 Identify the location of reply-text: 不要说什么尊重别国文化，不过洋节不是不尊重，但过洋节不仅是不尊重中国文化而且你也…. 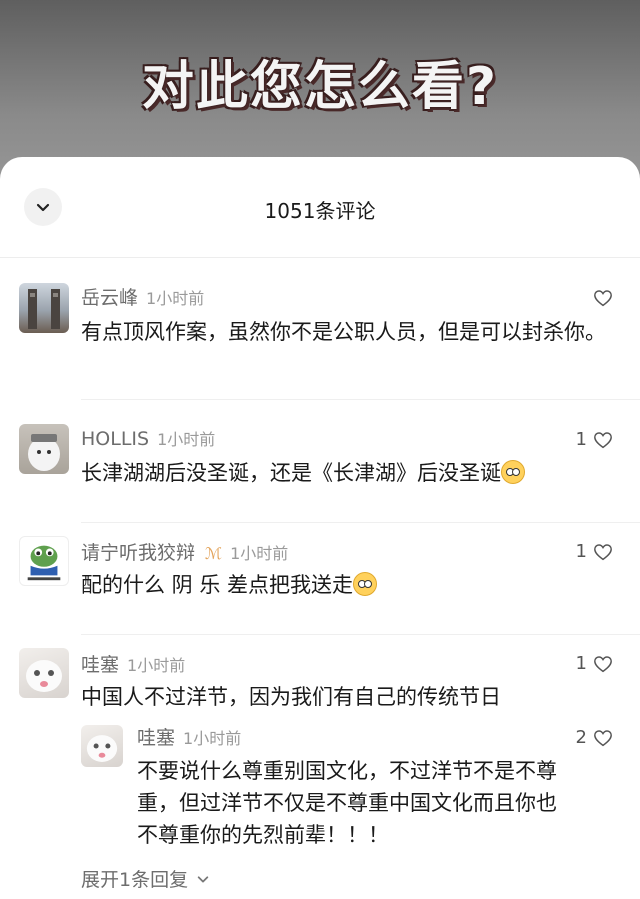
(347, 803).